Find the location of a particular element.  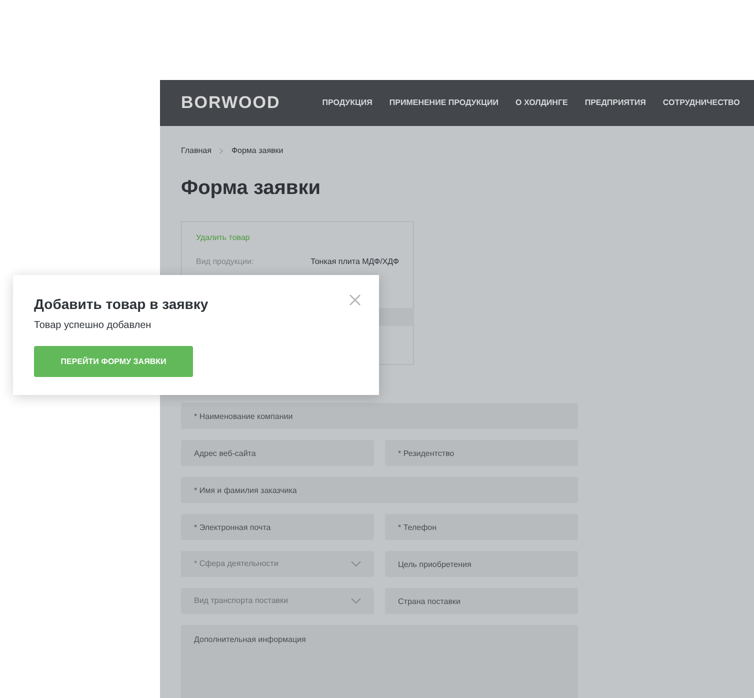

close-icon is located at coordinates (355, 300).